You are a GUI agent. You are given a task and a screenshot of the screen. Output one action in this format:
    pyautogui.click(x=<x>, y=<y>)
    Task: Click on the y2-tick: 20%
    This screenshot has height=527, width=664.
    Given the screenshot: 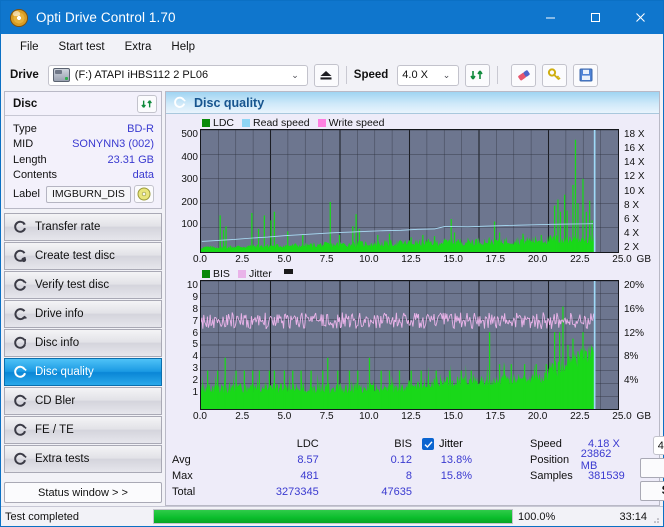 What is the action you would take?
    pyautogui.click(x=634, y=285)
    